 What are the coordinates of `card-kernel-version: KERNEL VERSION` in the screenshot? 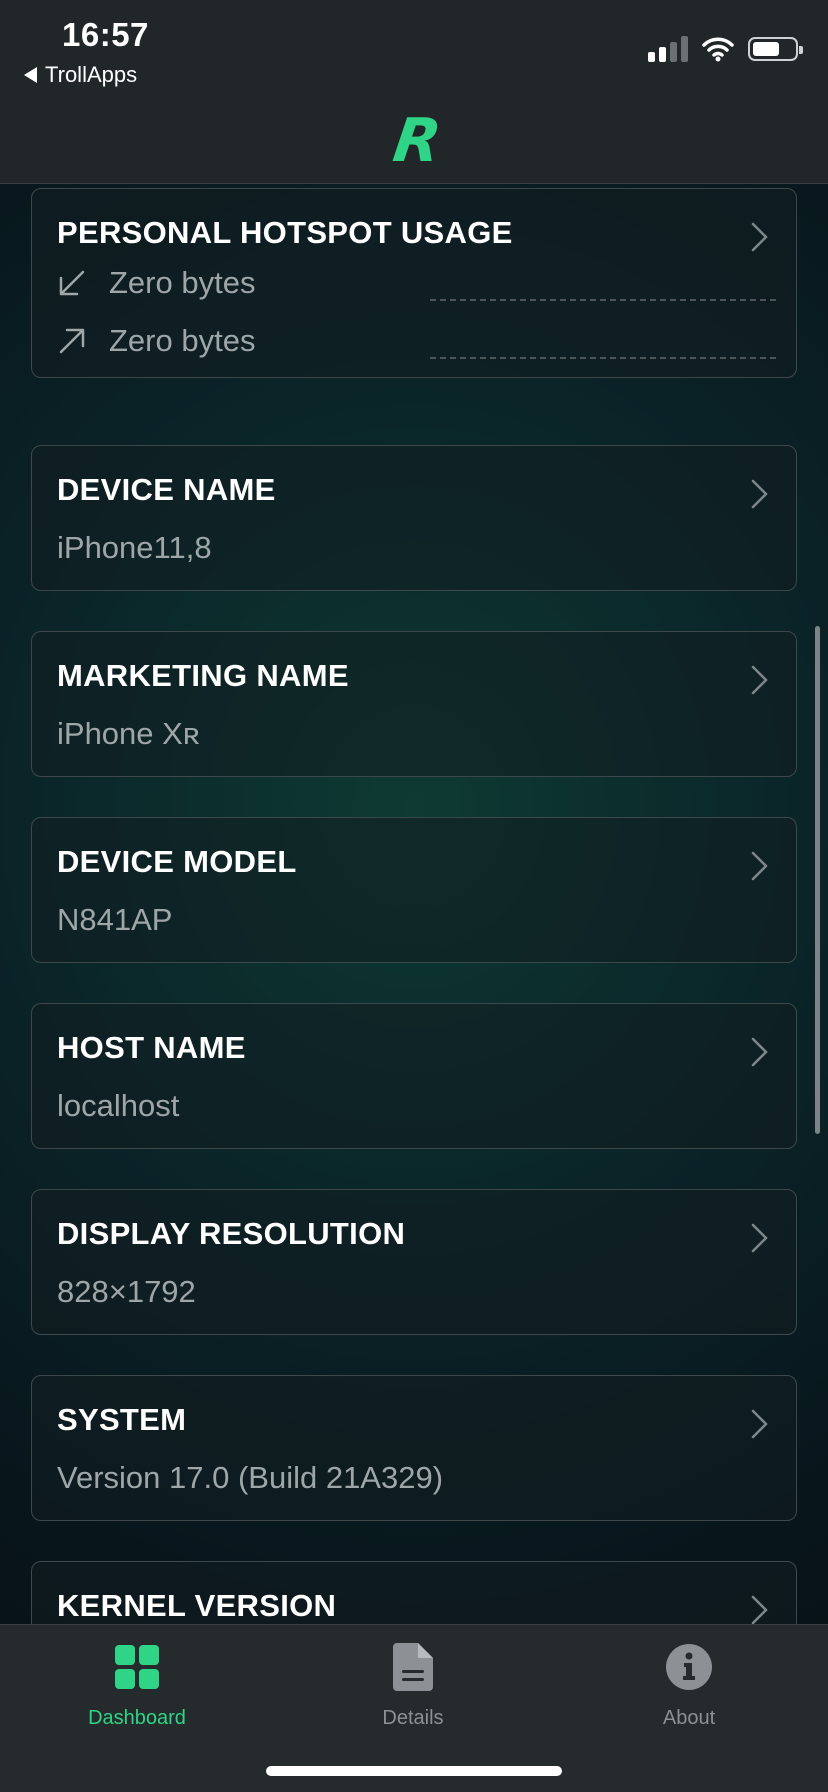 It's located at (414, 1592).